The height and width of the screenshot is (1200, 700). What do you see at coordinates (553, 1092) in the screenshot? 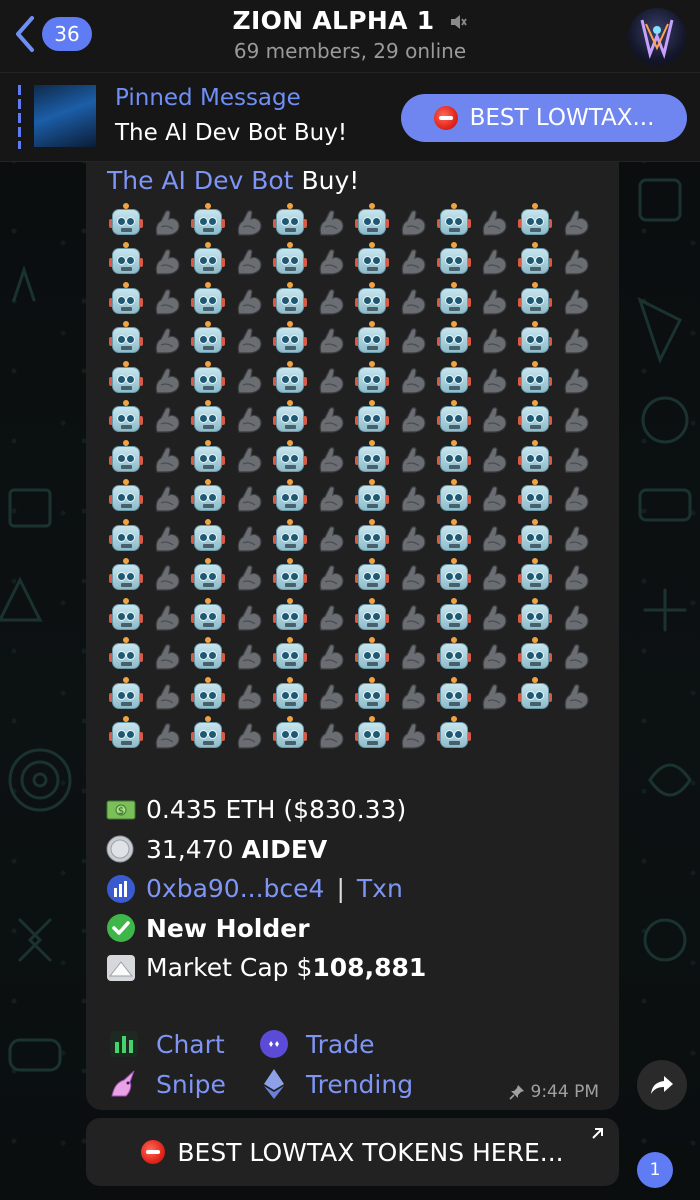
I see `message-meta: 9:44 PM` at bounding box center [553, 1092].